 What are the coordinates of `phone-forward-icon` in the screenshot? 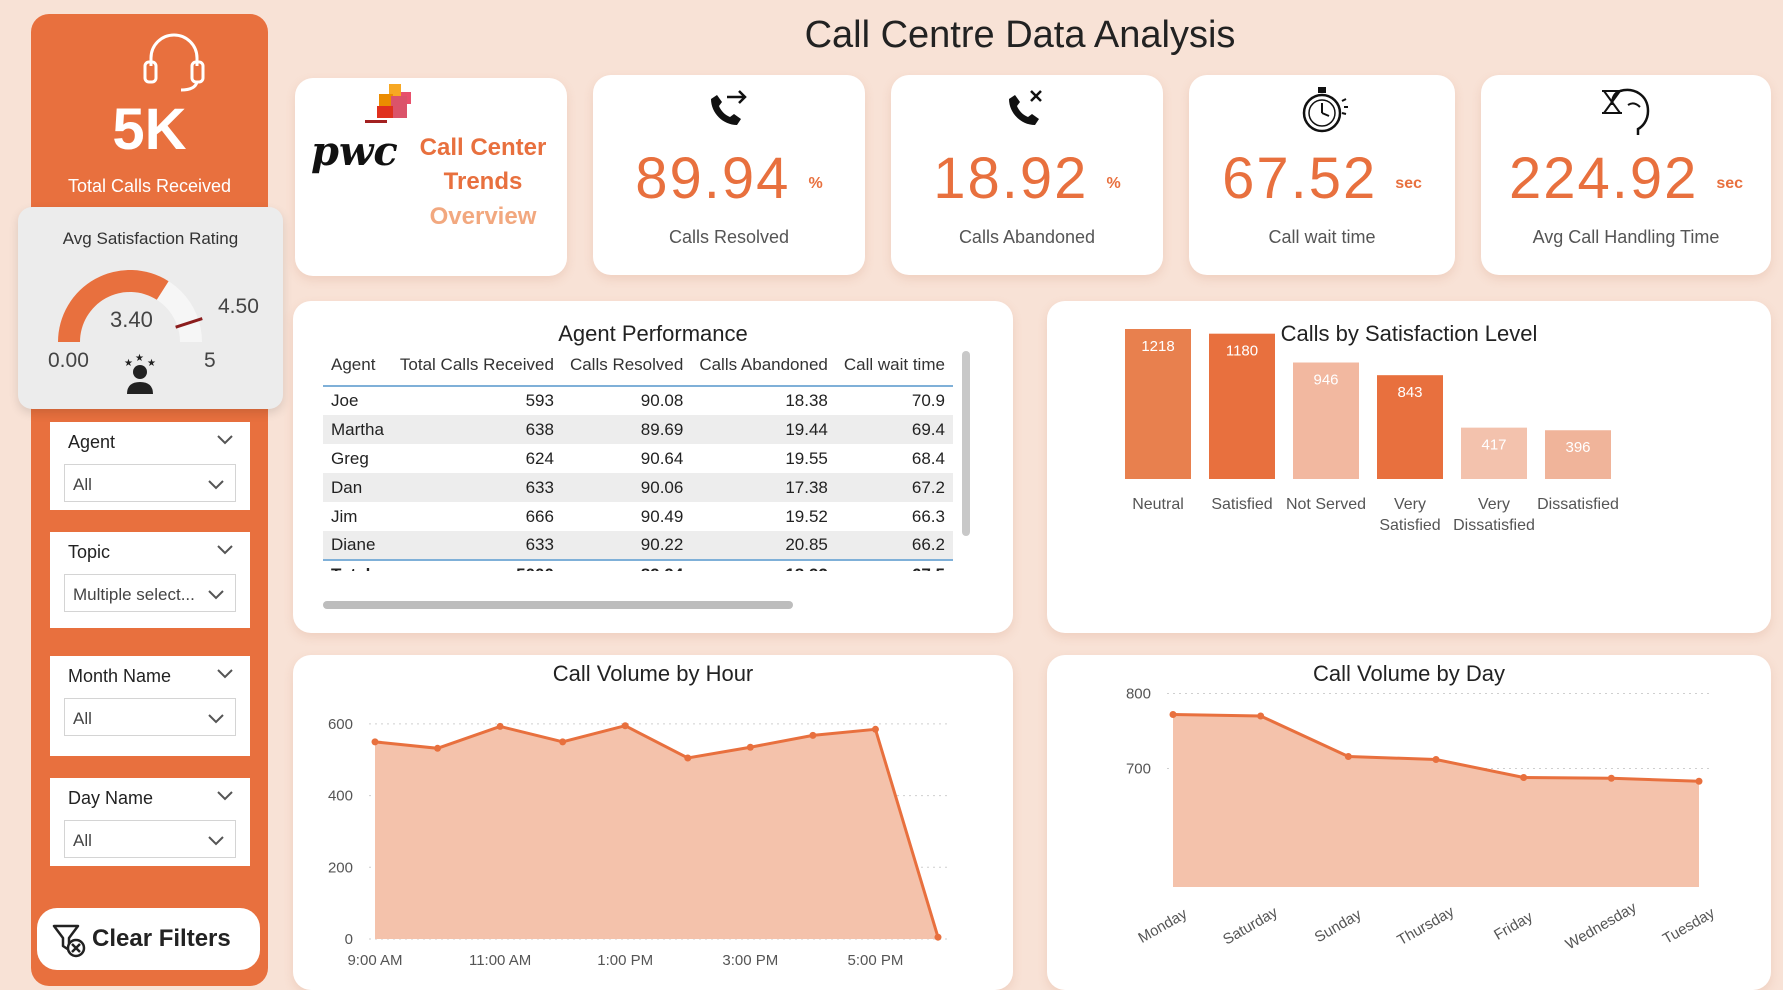 It's located at (729, 107).